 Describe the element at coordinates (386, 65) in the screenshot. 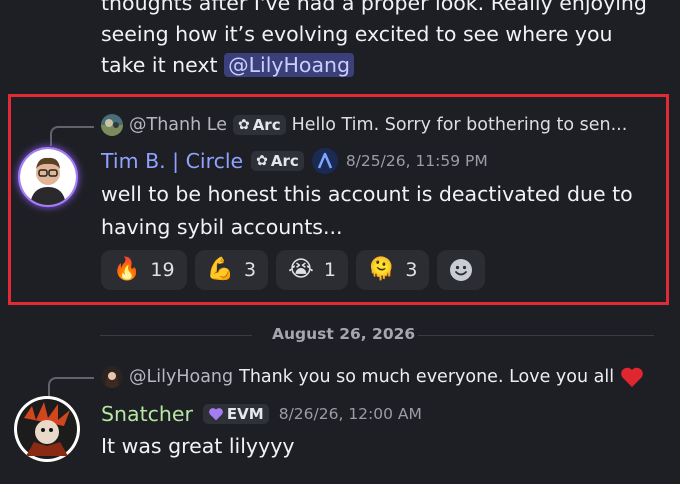

I see `previous-message-line-3: take it next @LilyHoang` at that location.